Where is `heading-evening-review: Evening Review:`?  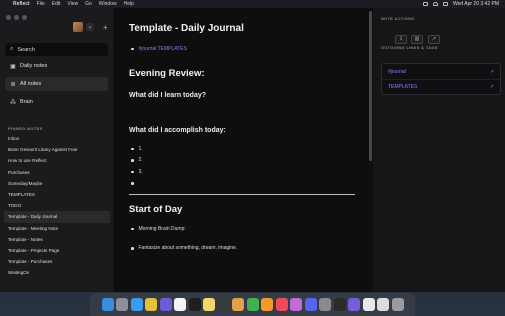 heading-evening-review: Evening Review: is located at coordinates (167, 73).